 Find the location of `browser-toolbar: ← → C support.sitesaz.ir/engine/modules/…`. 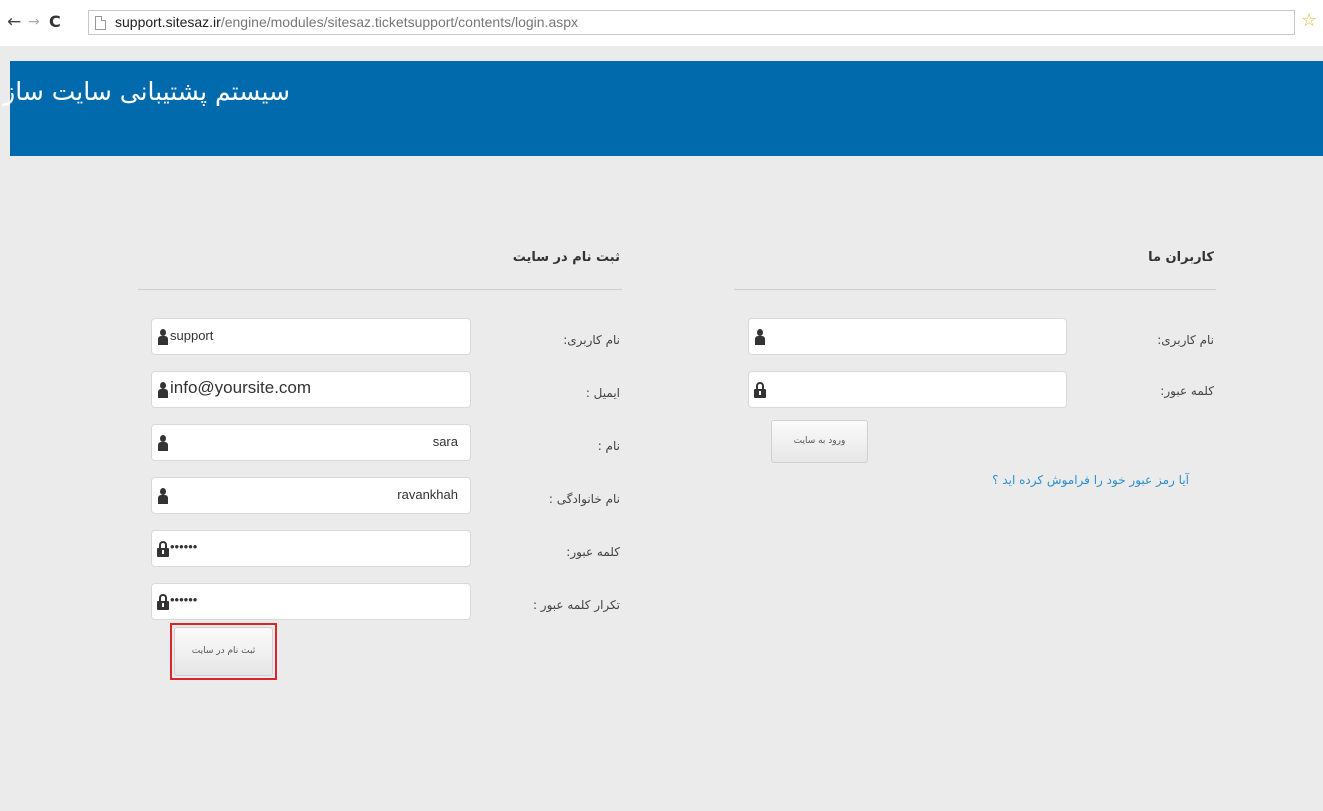

browser-toolbar: ← → C support.sitesaz.ir/engine/modules/… is located at coordinates (661, 23).